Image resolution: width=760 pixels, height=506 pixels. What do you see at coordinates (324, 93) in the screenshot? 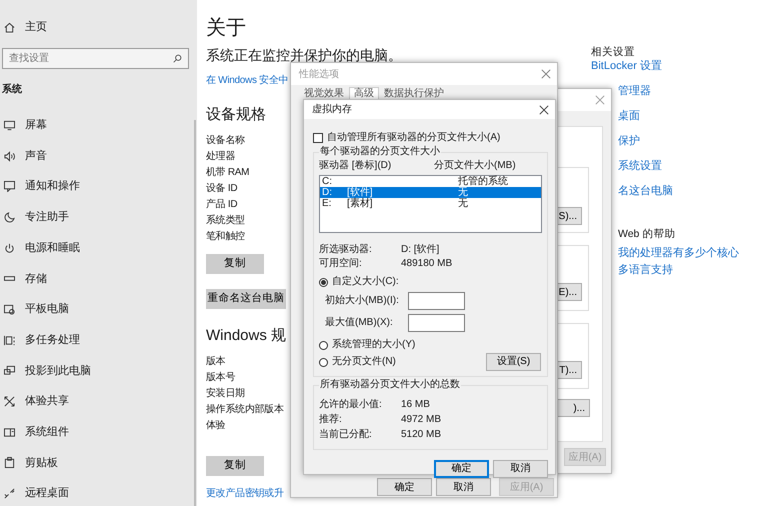
I see `tab: 视觉效果` at bounding box center [324, 93].